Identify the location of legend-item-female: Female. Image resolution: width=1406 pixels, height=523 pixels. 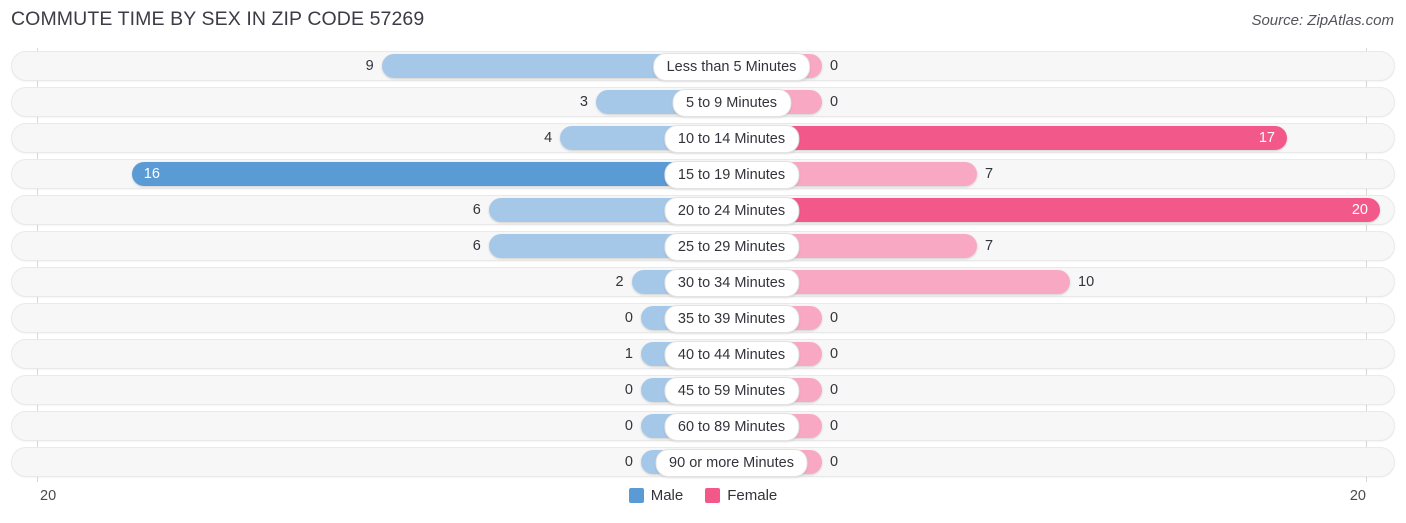
(741, 495).